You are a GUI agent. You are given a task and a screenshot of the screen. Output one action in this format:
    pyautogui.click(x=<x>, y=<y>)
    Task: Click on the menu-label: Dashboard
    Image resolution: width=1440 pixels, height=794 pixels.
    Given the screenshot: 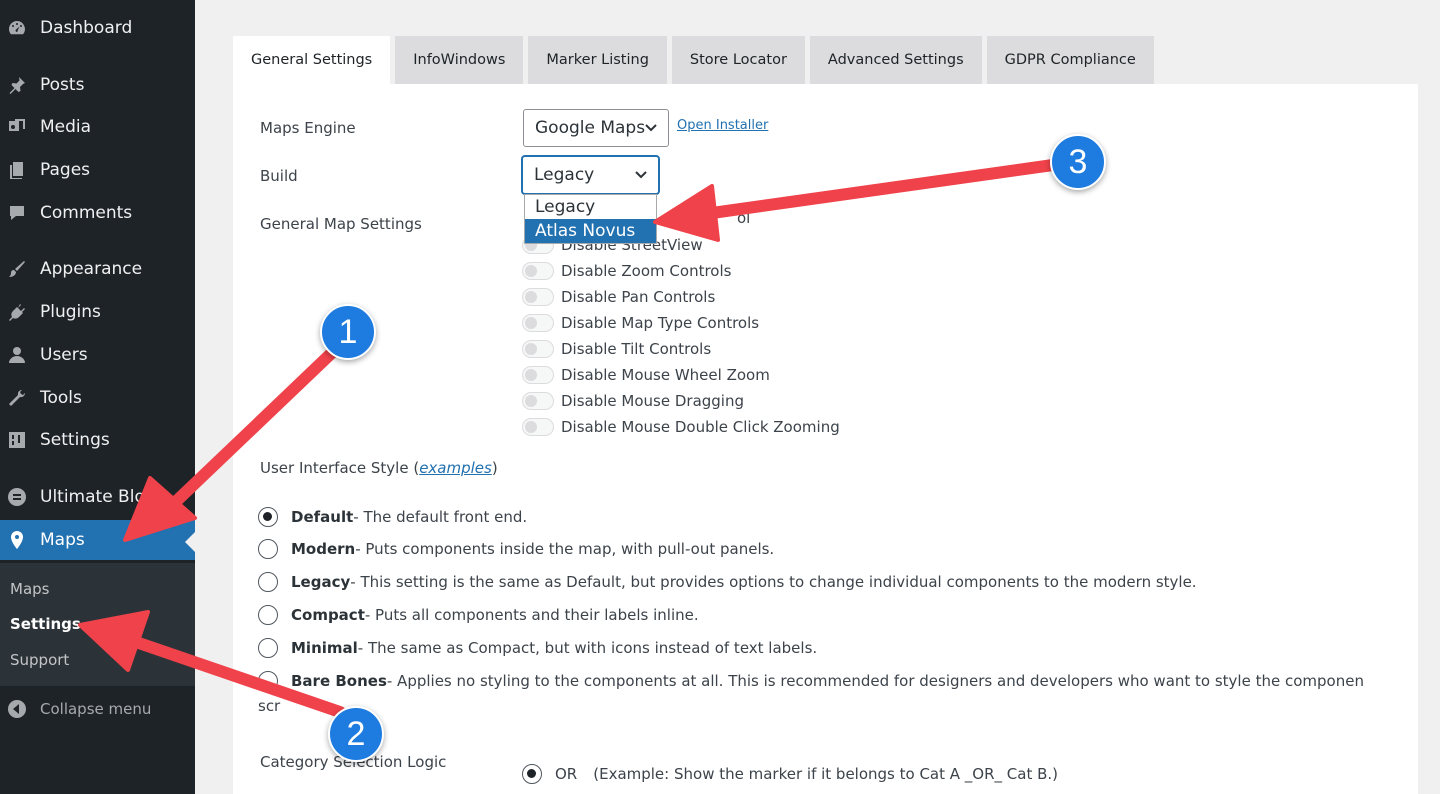 What is the action you would take?
    pyautogui.click(x=86, y=28)
    